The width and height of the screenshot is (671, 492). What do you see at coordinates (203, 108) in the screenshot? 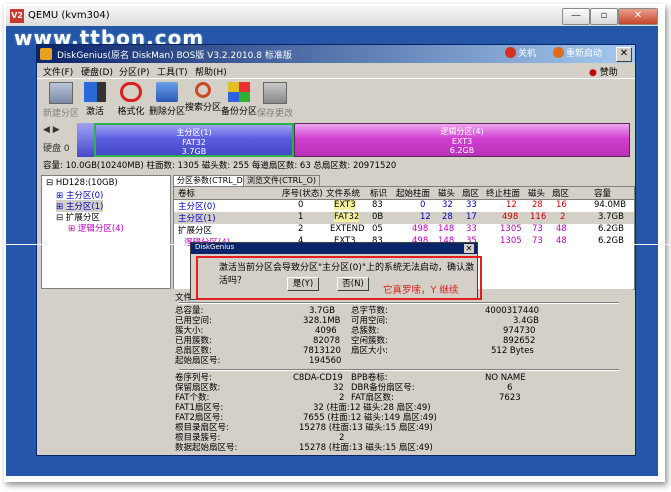
I see `tool-label: 搜索分区` at bounding box center [203, 108].